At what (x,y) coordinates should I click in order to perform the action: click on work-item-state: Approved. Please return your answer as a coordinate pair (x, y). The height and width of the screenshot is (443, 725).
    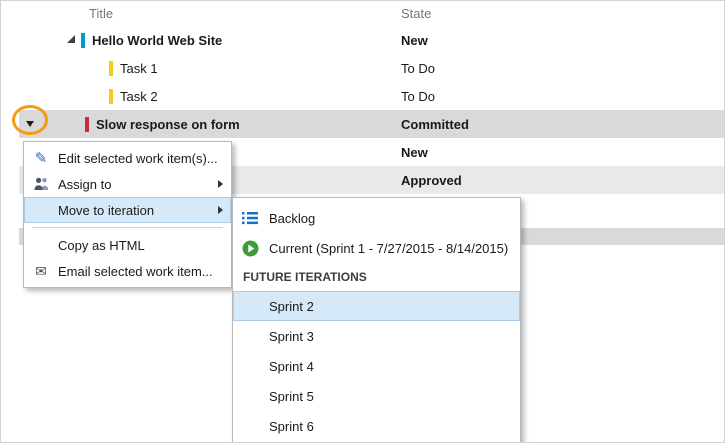
    Looking at the image, I should click on (431, 180).